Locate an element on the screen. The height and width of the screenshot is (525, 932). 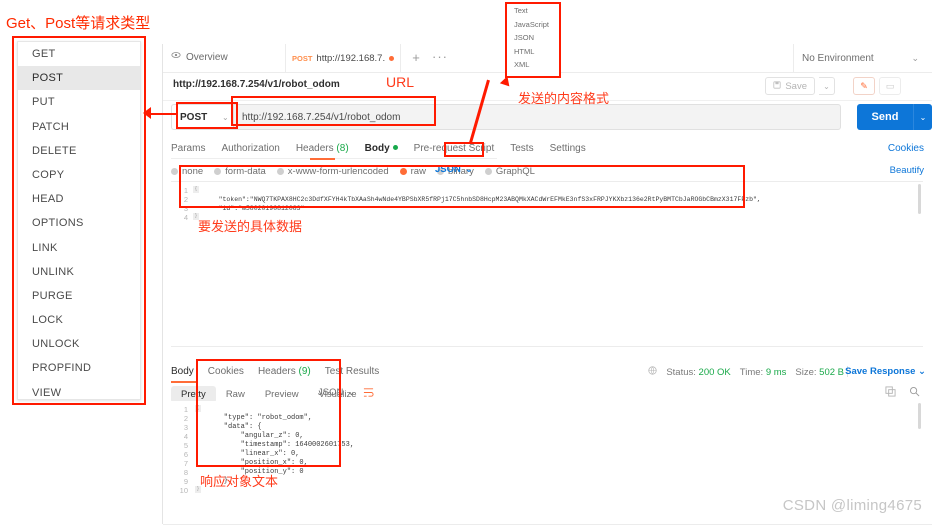
method-option-link: LINK is located at coordinates (79, 248).